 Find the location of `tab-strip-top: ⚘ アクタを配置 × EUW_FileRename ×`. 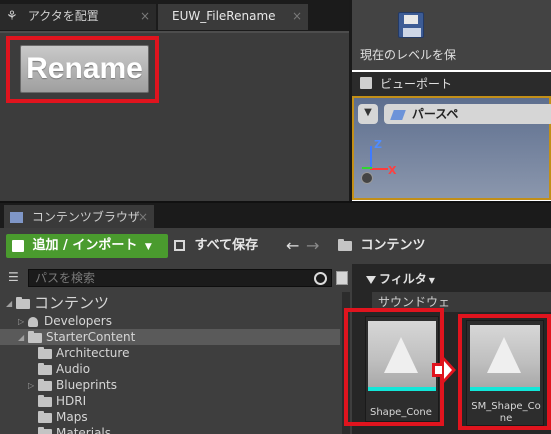

tab-strip-top: ⚘ アクタを配置 × EUW_FileRename × is located at coordinates (174, 15).